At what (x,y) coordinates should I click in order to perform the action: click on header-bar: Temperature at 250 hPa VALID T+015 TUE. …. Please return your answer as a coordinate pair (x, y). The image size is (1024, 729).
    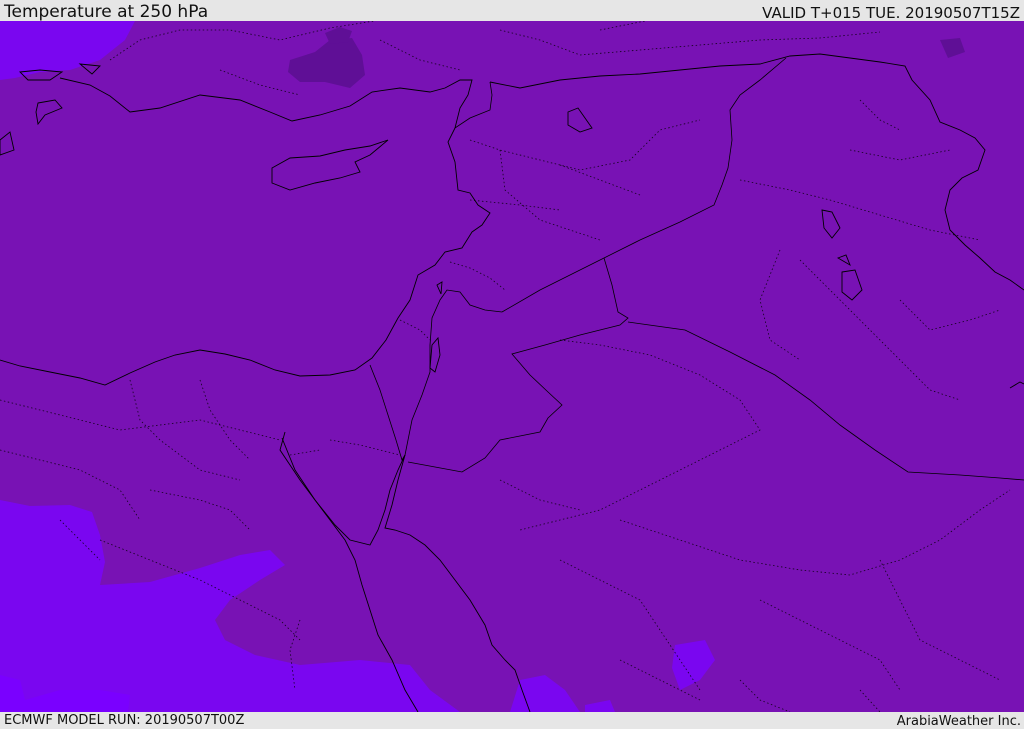
    Looking at the image, I should click on (512, 10).